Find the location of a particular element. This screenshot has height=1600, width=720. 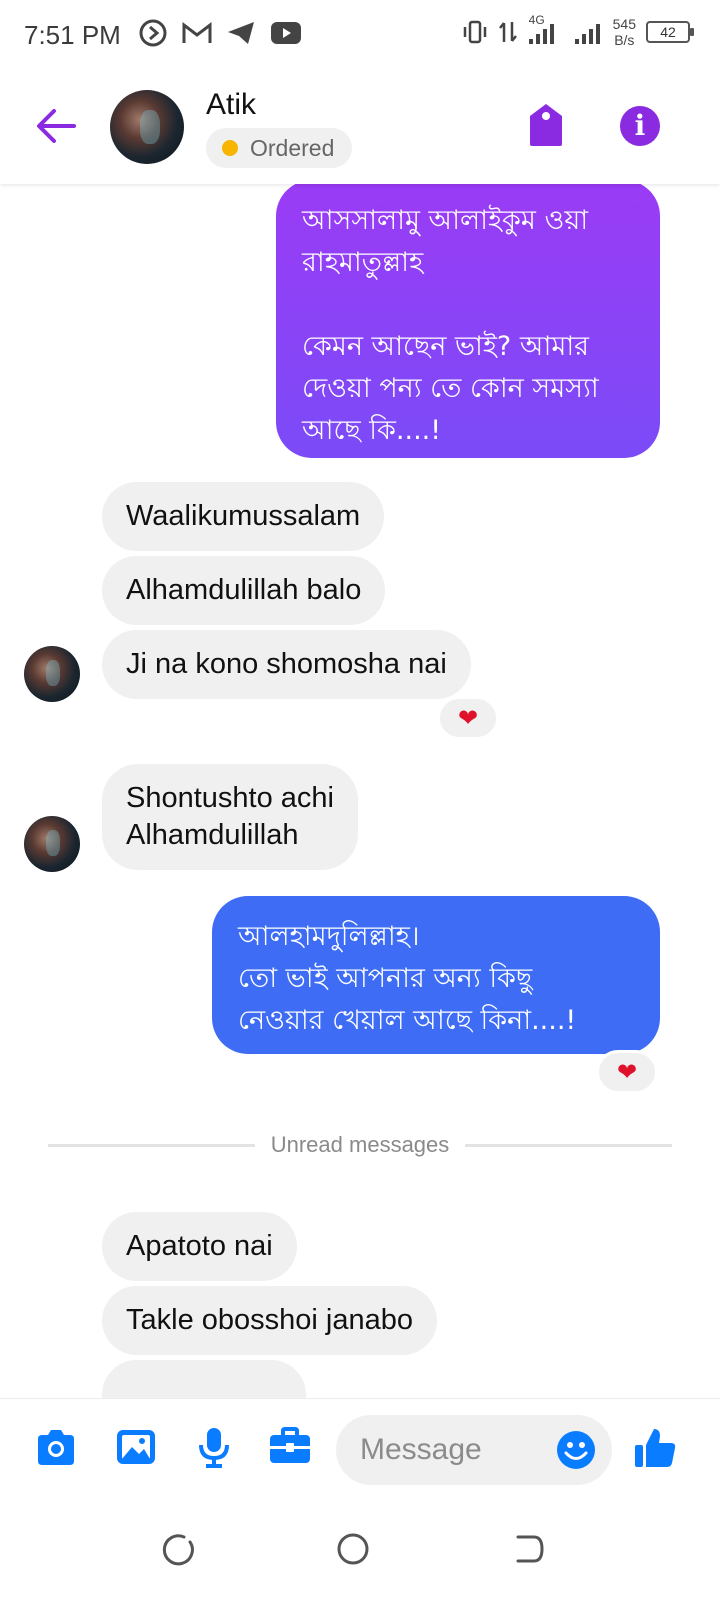

message-input is located at coordinates (450, 1450).